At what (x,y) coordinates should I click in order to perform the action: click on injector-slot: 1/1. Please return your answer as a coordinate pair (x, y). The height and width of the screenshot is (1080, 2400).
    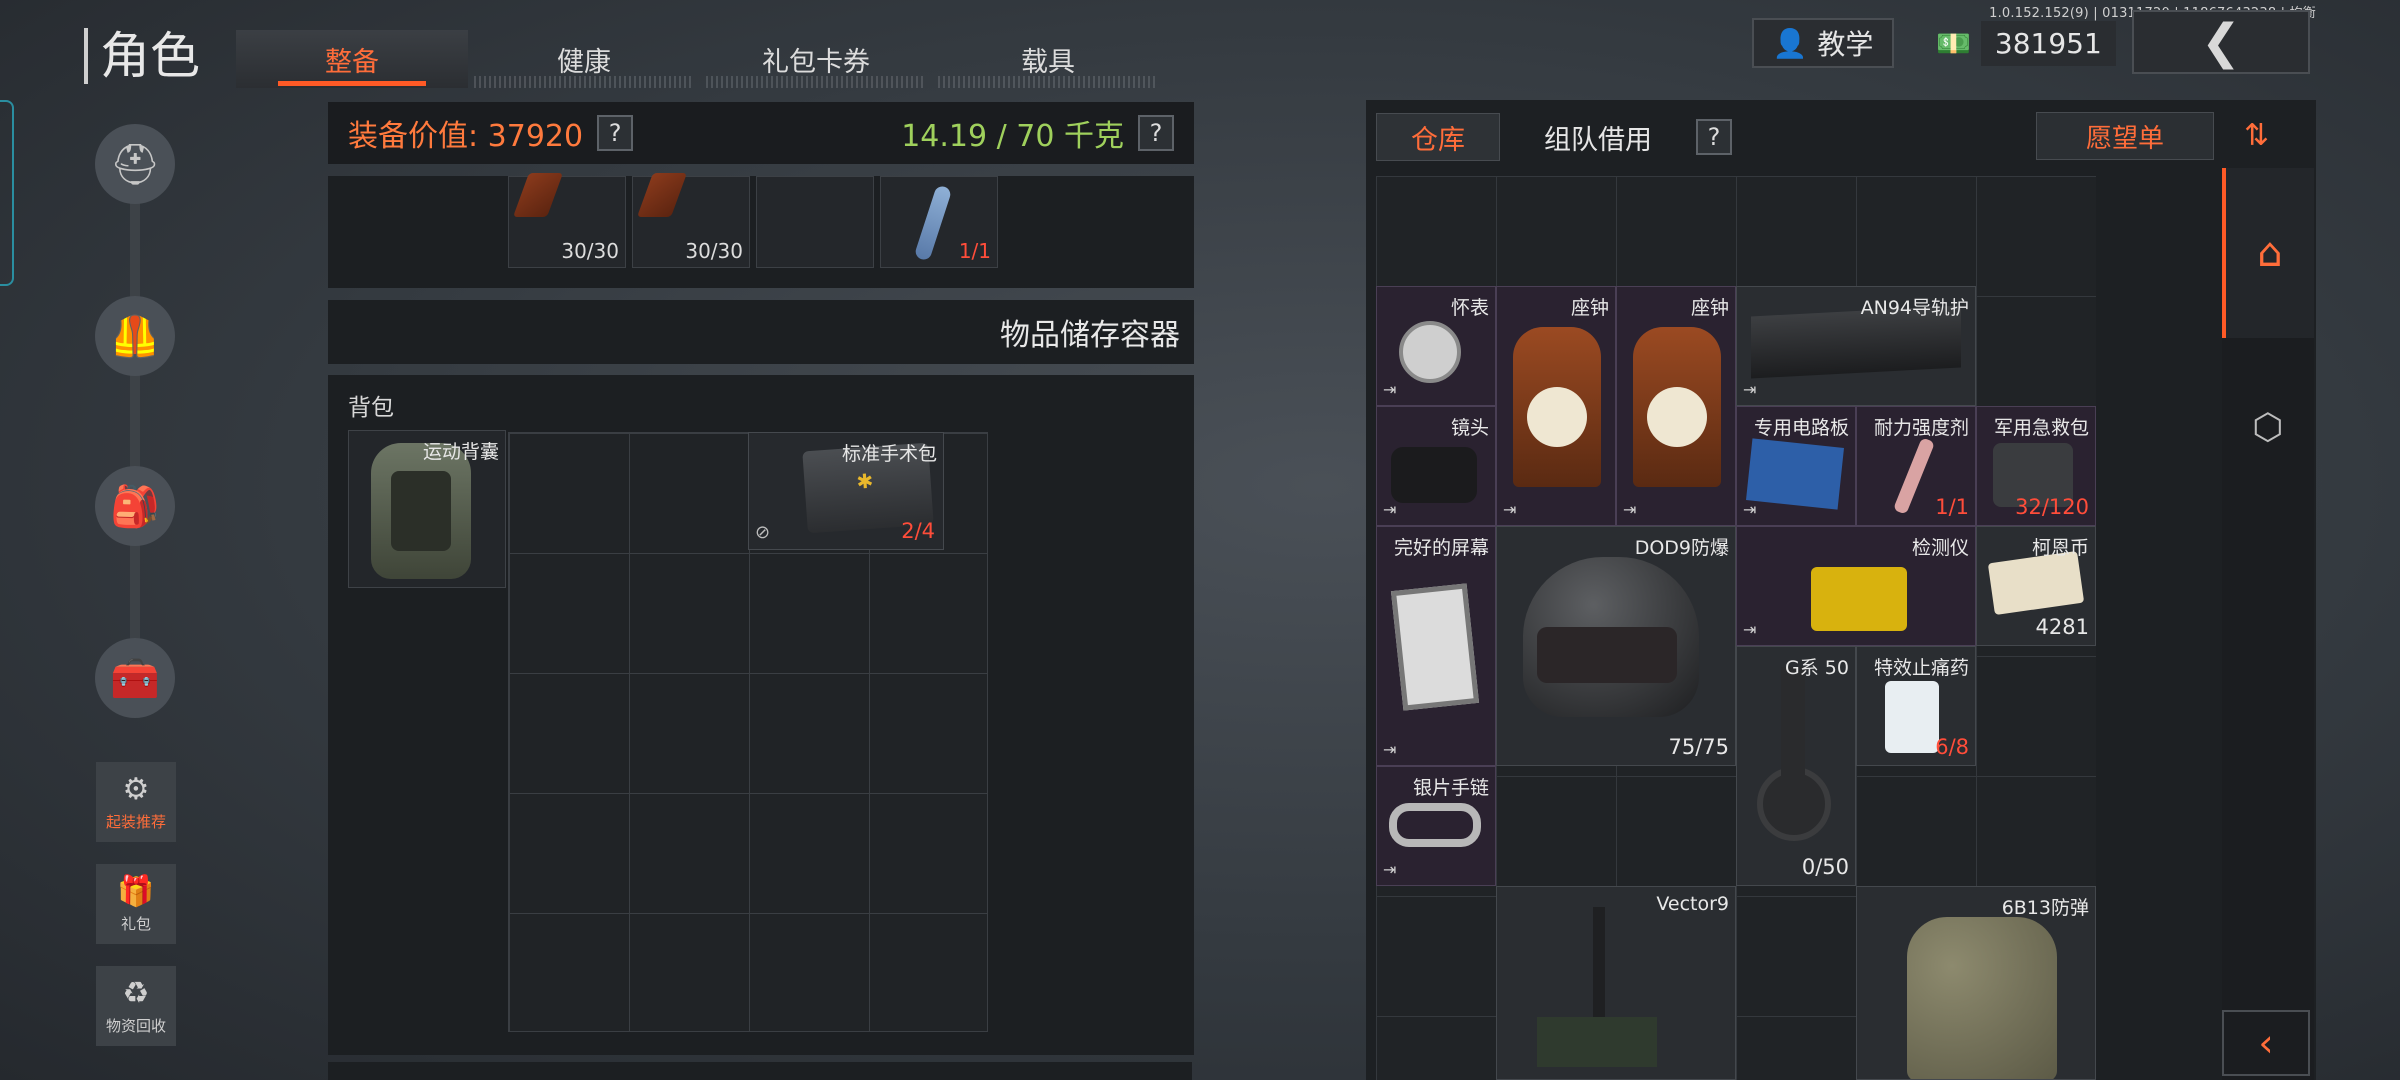
    Looking at the image, I should click on (939, 222).